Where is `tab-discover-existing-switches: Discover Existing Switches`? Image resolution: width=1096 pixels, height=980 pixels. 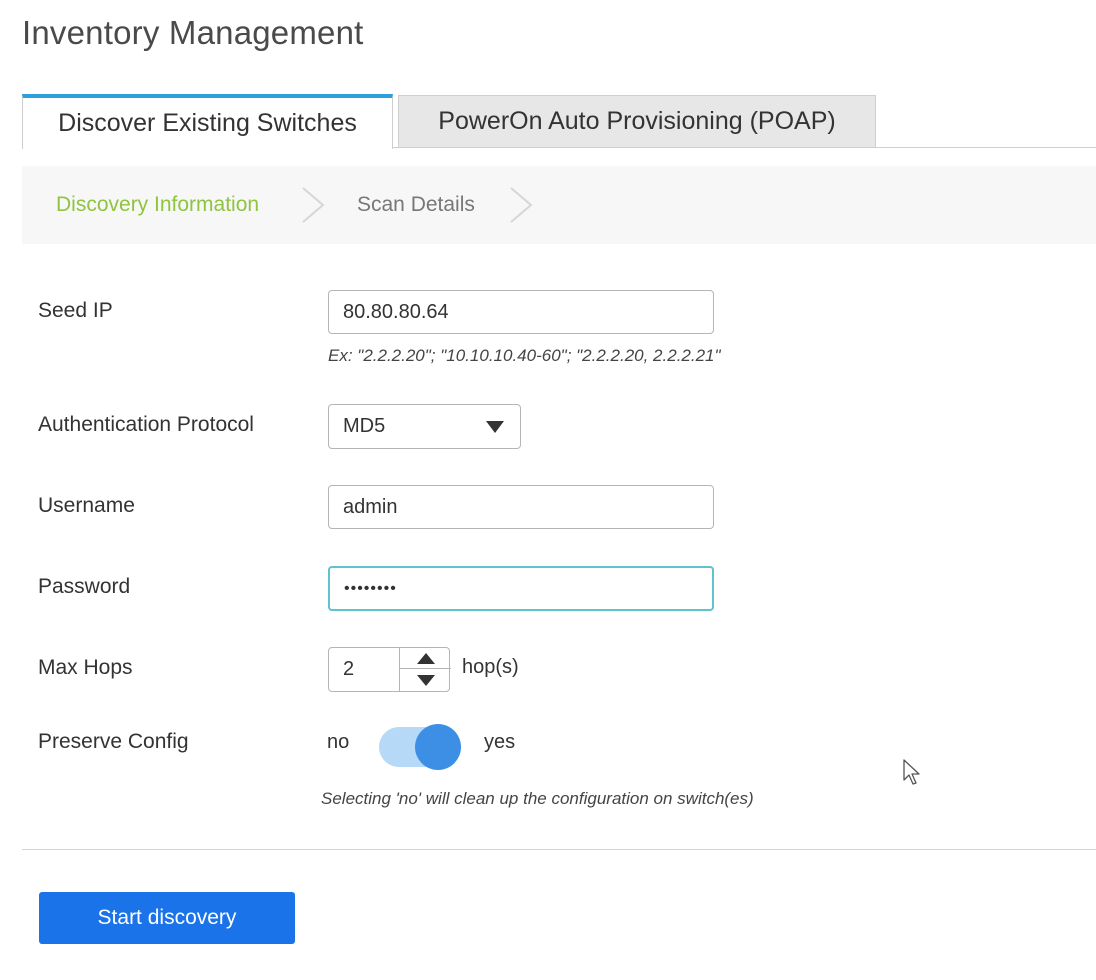
tab-discover-existing-switches: Discover Existing Switches is located at coordinates (207, 121).